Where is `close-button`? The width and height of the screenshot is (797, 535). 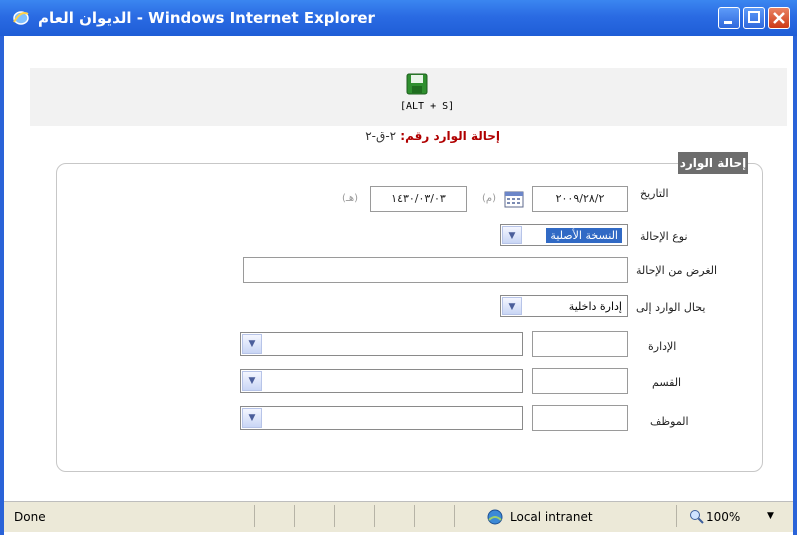 close-button is located at coordinates (779, 18).